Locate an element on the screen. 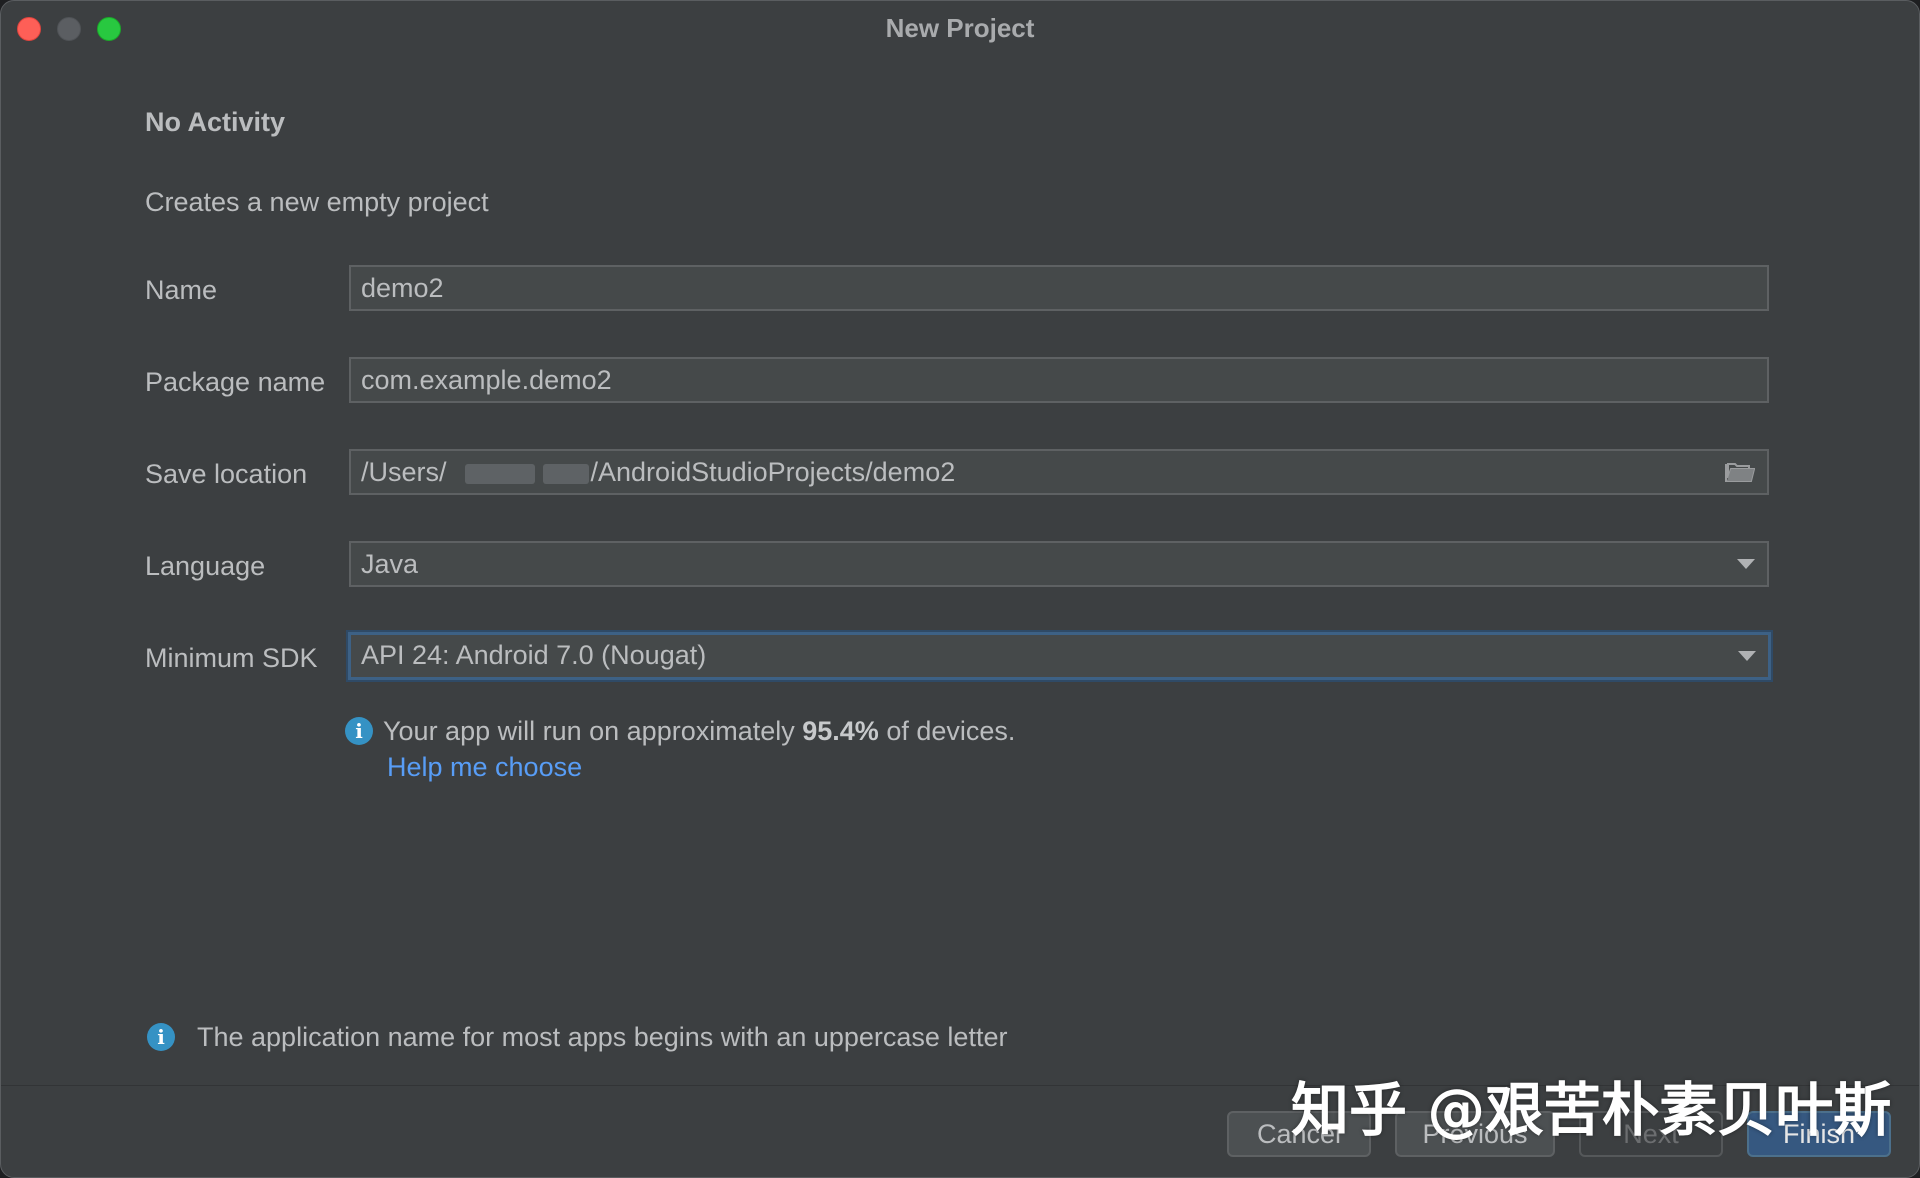 The width and height of the screenshot is (1920, 1178). save-location-label: Save location is located at coordinates (226, 474).